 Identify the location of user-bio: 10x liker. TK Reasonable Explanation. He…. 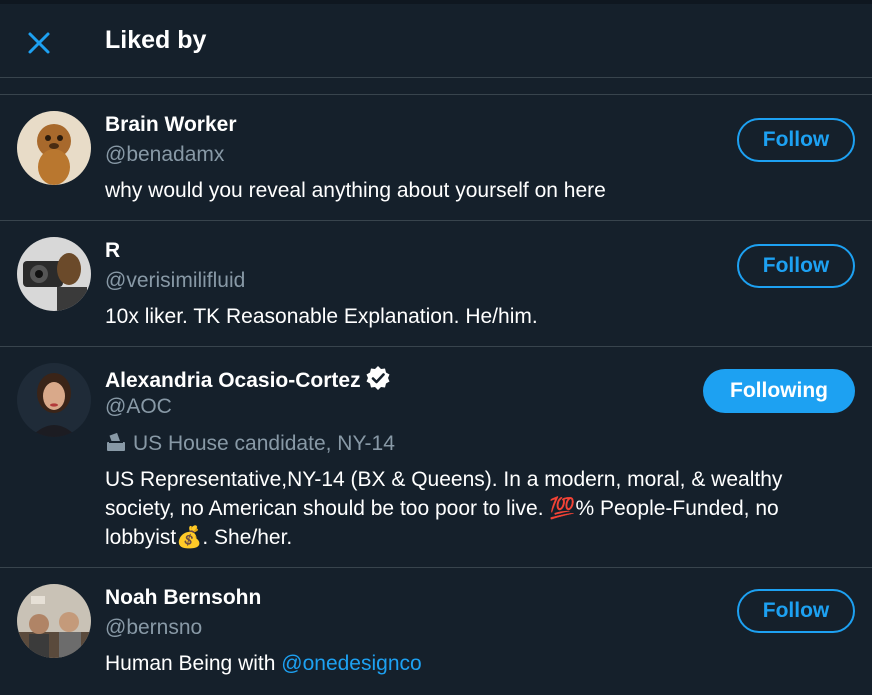
(321, 316).